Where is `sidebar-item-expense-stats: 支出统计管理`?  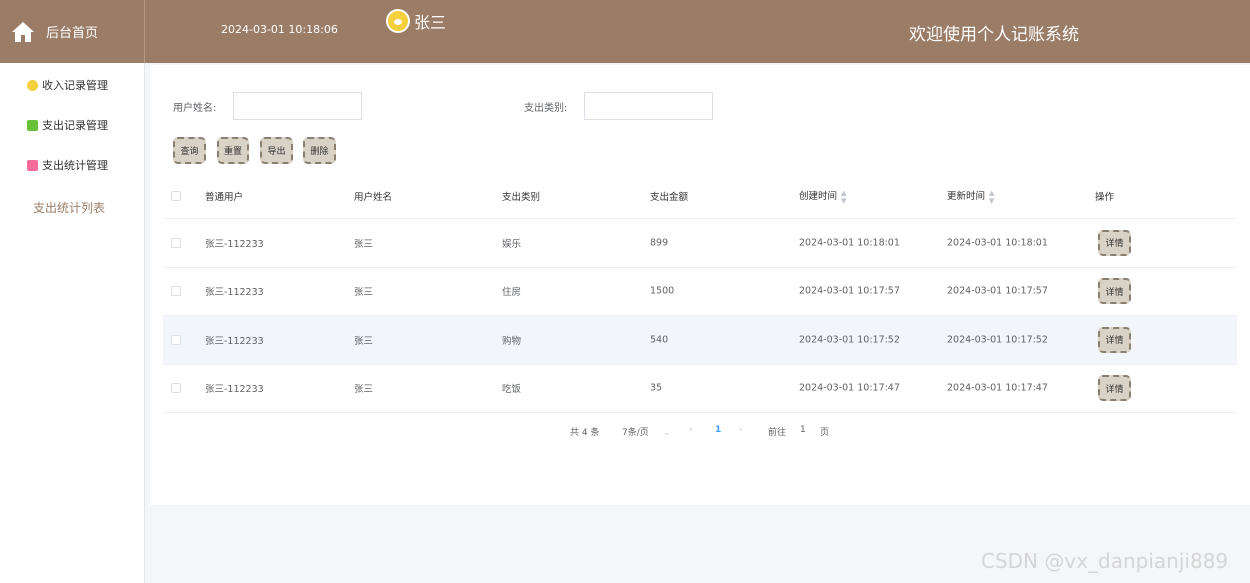
sidebar-item-expense-stats: 支出统计管理 is located at coordinates (72, 165).